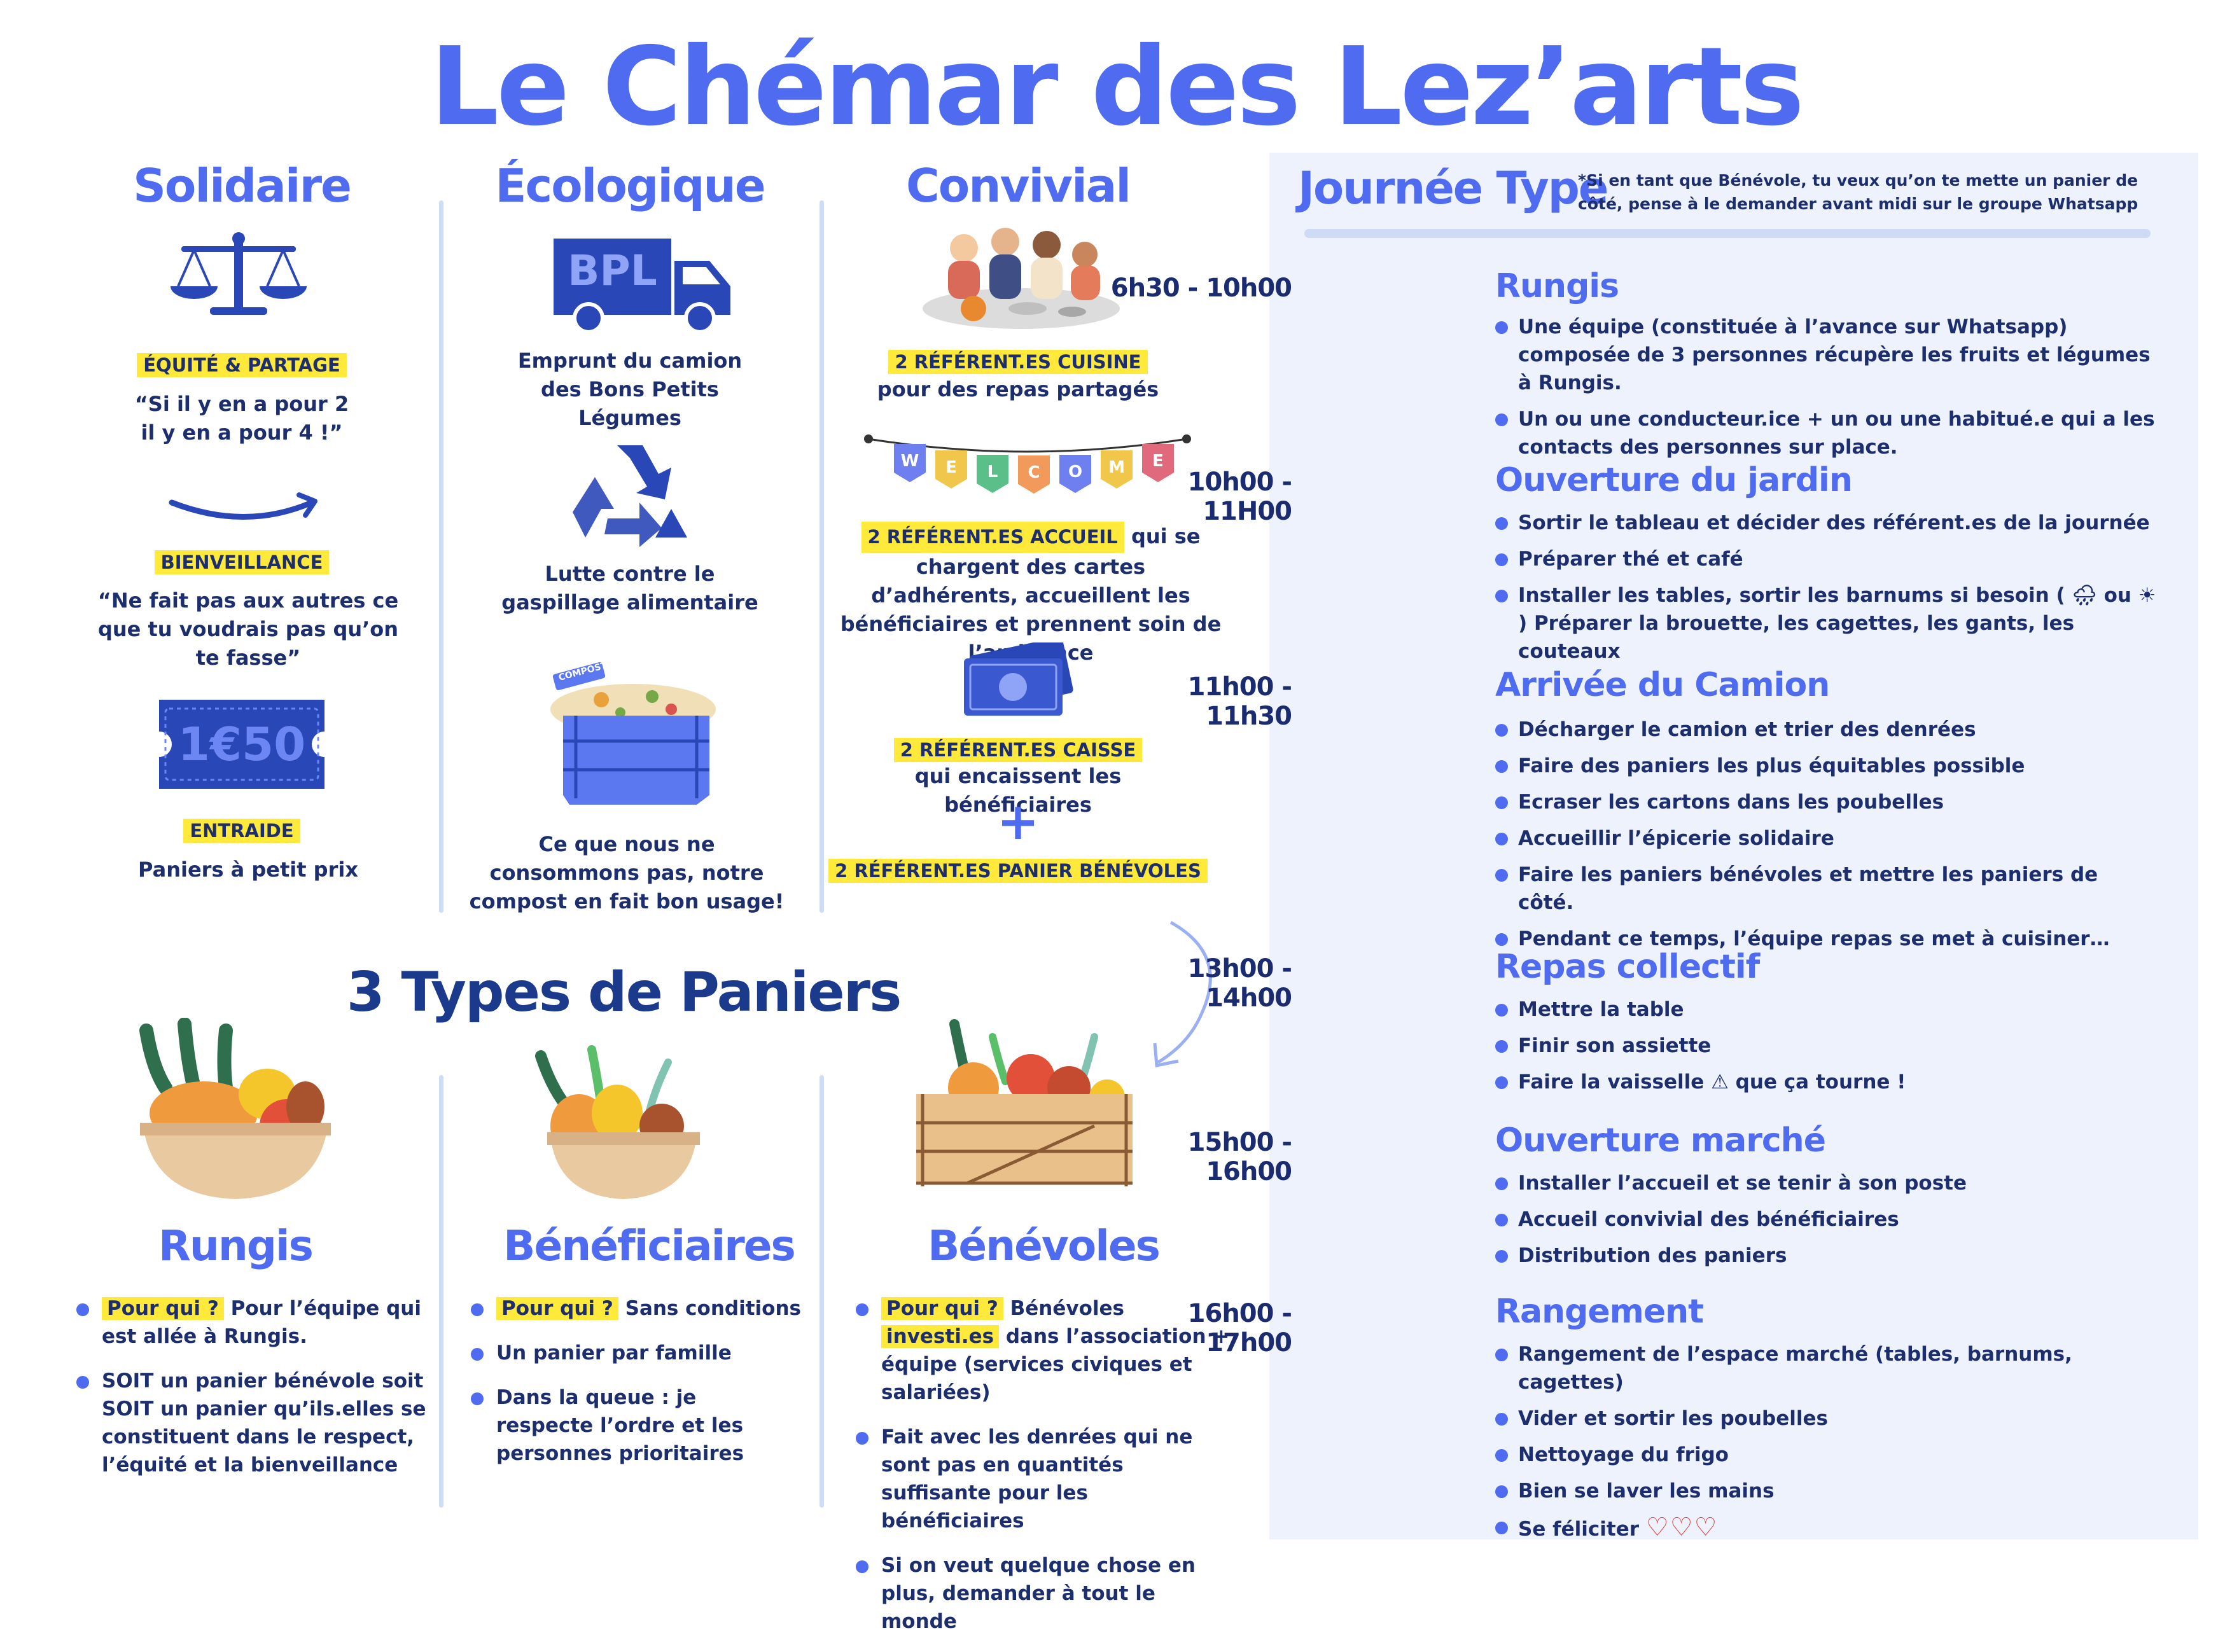 Image resolution: width=2232 pixels, height=1652 pixels. What do you see at coordinates (1117, 87) in the screenshot?
I see `page-title: Le Chémar des Lez’arts` at bounding box center [1117, 87].